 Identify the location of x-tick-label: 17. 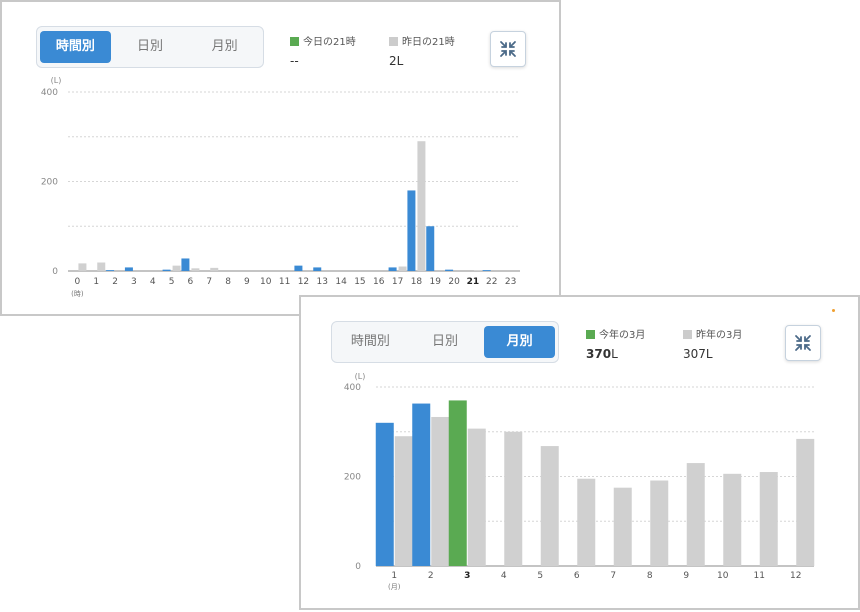
(397, 282).